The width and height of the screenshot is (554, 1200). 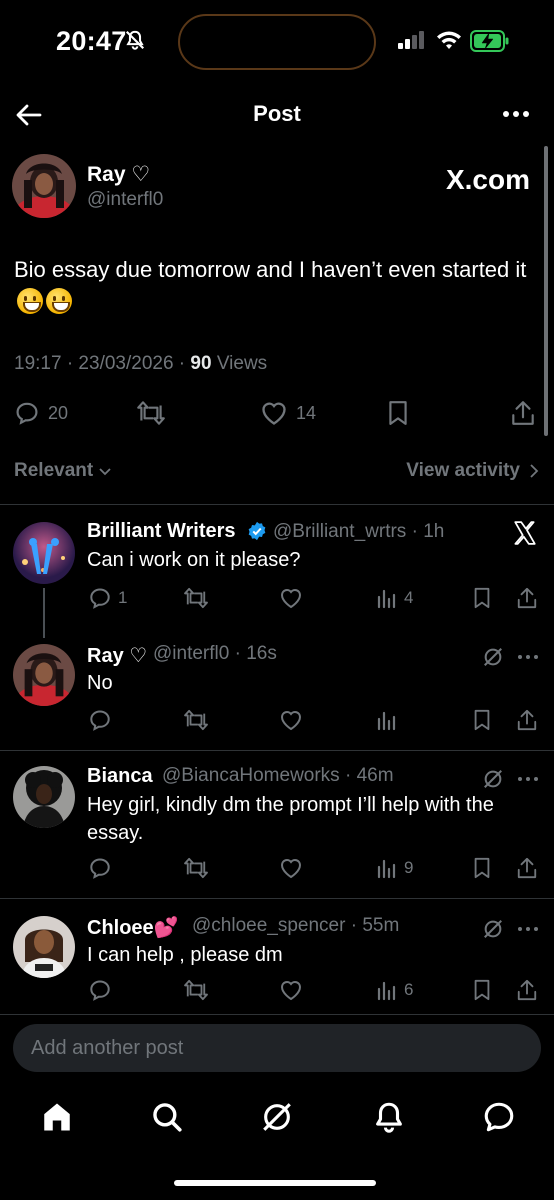 What do you see at coordinates (41, 413) in the screenshot?
I see `reply-button: 20` at bounding box center [41, 413].